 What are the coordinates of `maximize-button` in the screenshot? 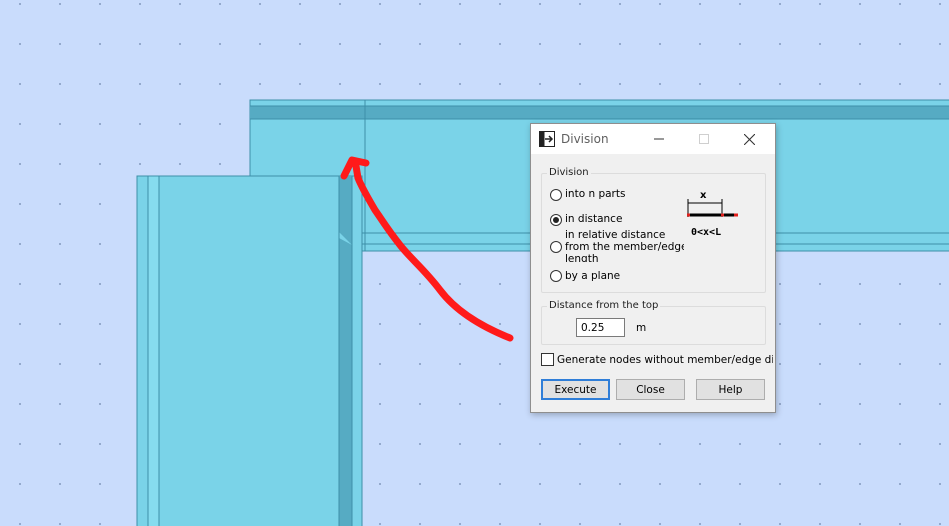 It's located at (704, 139).